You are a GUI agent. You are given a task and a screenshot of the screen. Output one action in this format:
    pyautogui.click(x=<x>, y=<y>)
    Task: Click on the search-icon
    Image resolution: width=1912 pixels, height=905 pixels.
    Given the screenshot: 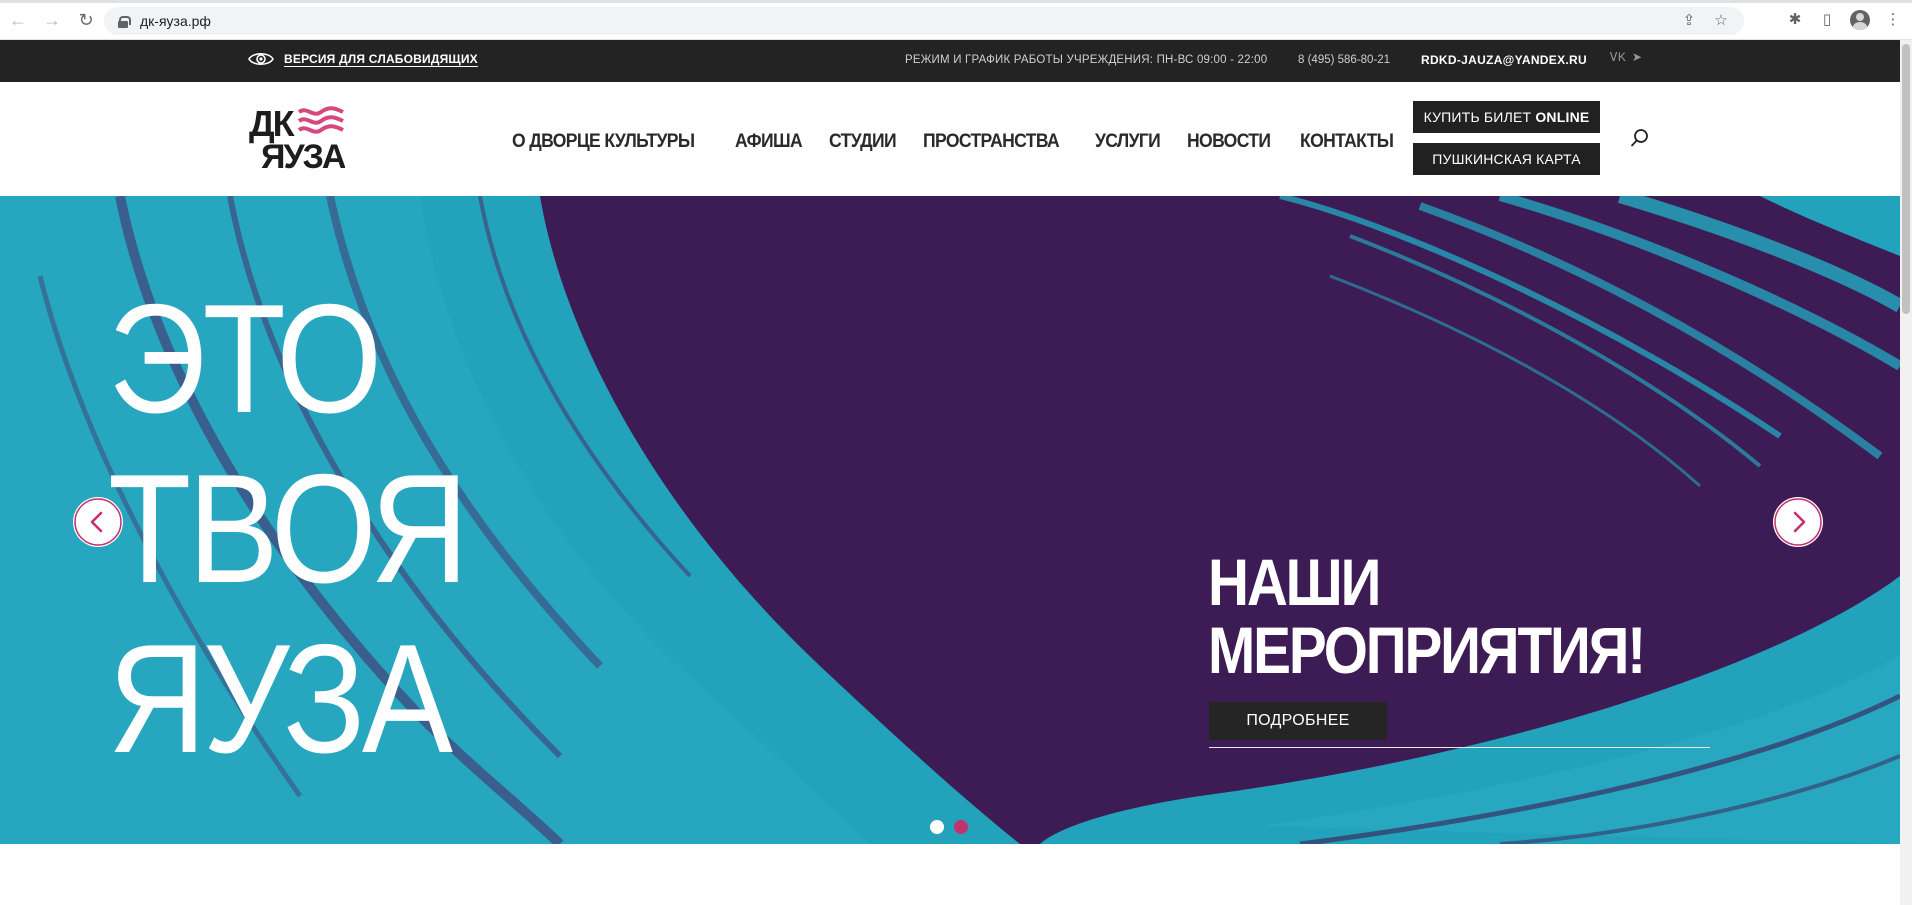 What is the action you would take?
    pyautogui.click(x=1640, y=138)
    